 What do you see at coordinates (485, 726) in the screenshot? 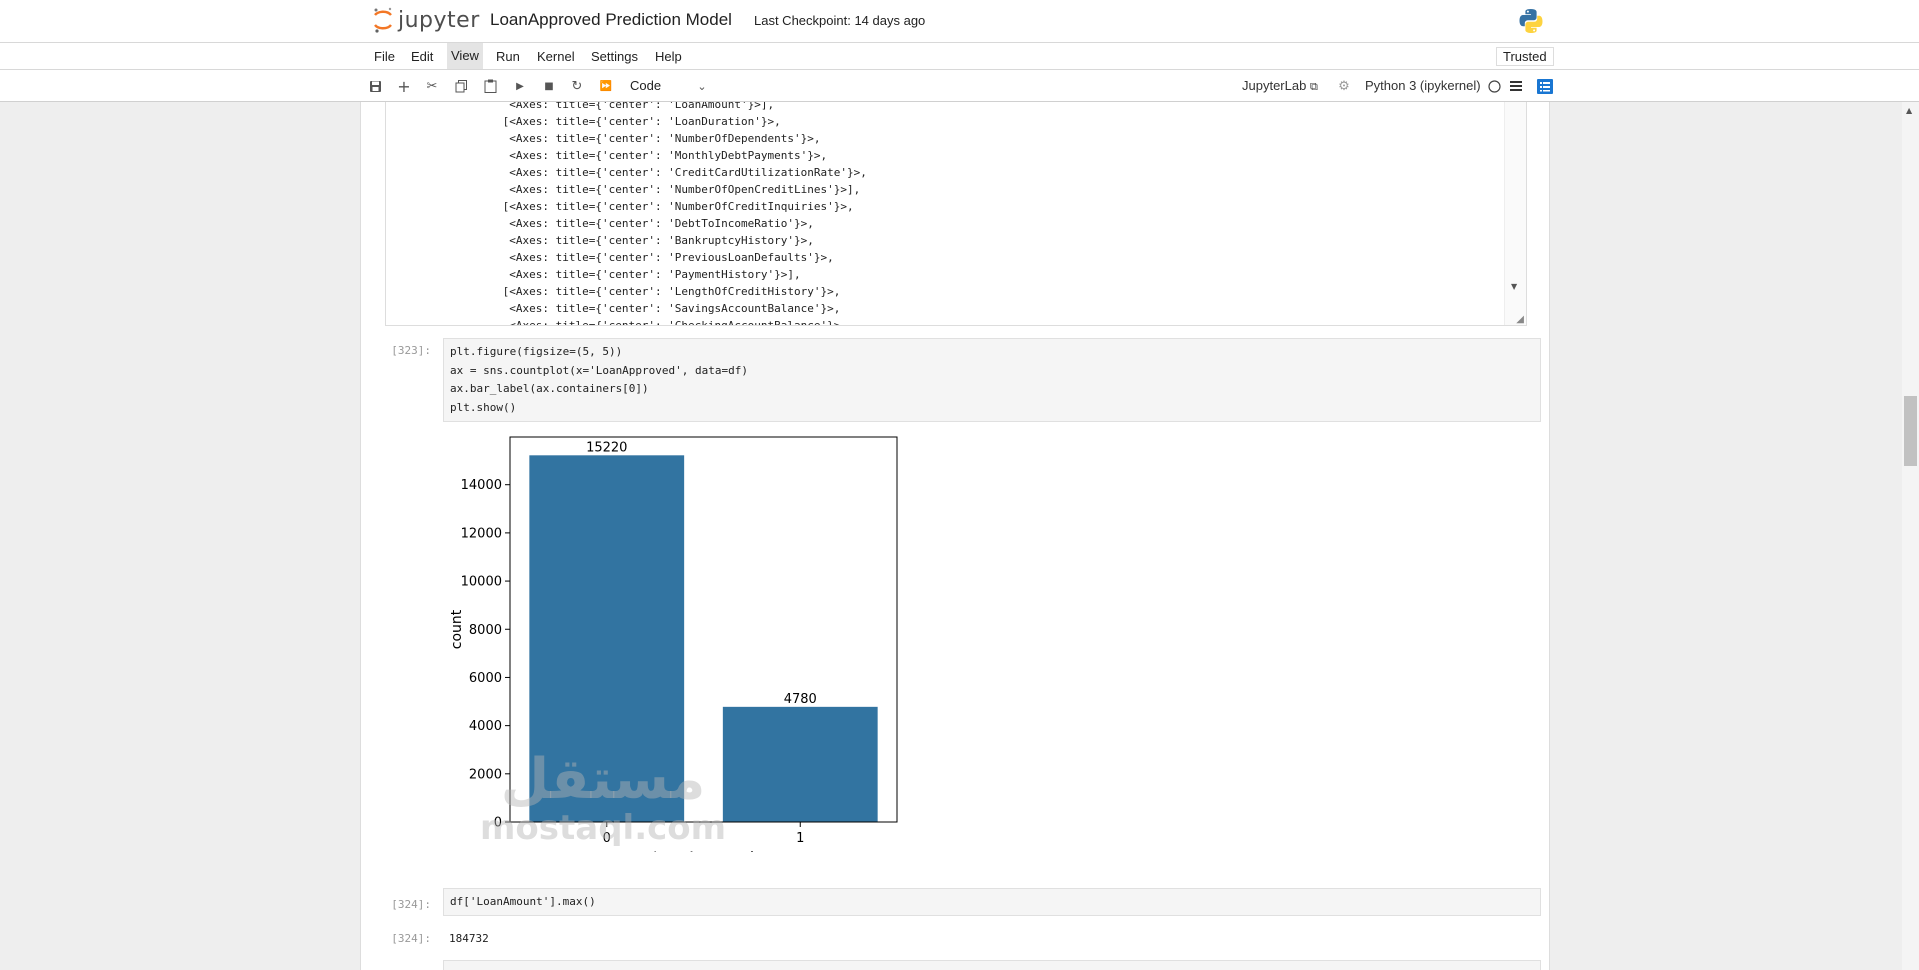
I see `y-tick-label: 4000` at bounding box center [485, 726].